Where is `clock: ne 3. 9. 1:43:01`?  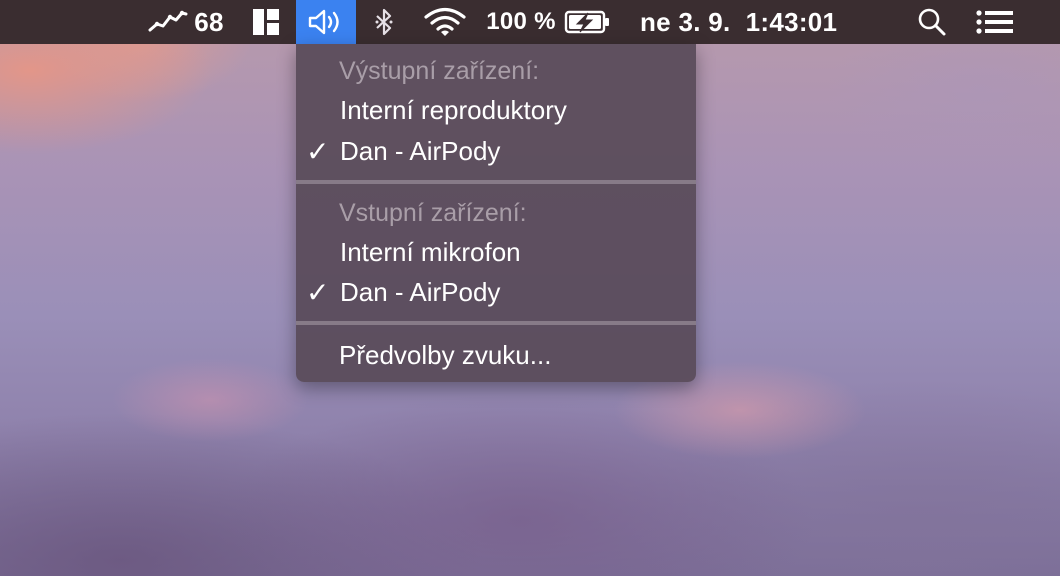 clock: ne 3. 9. 1:43:01 is located at coordinates (760, 22).